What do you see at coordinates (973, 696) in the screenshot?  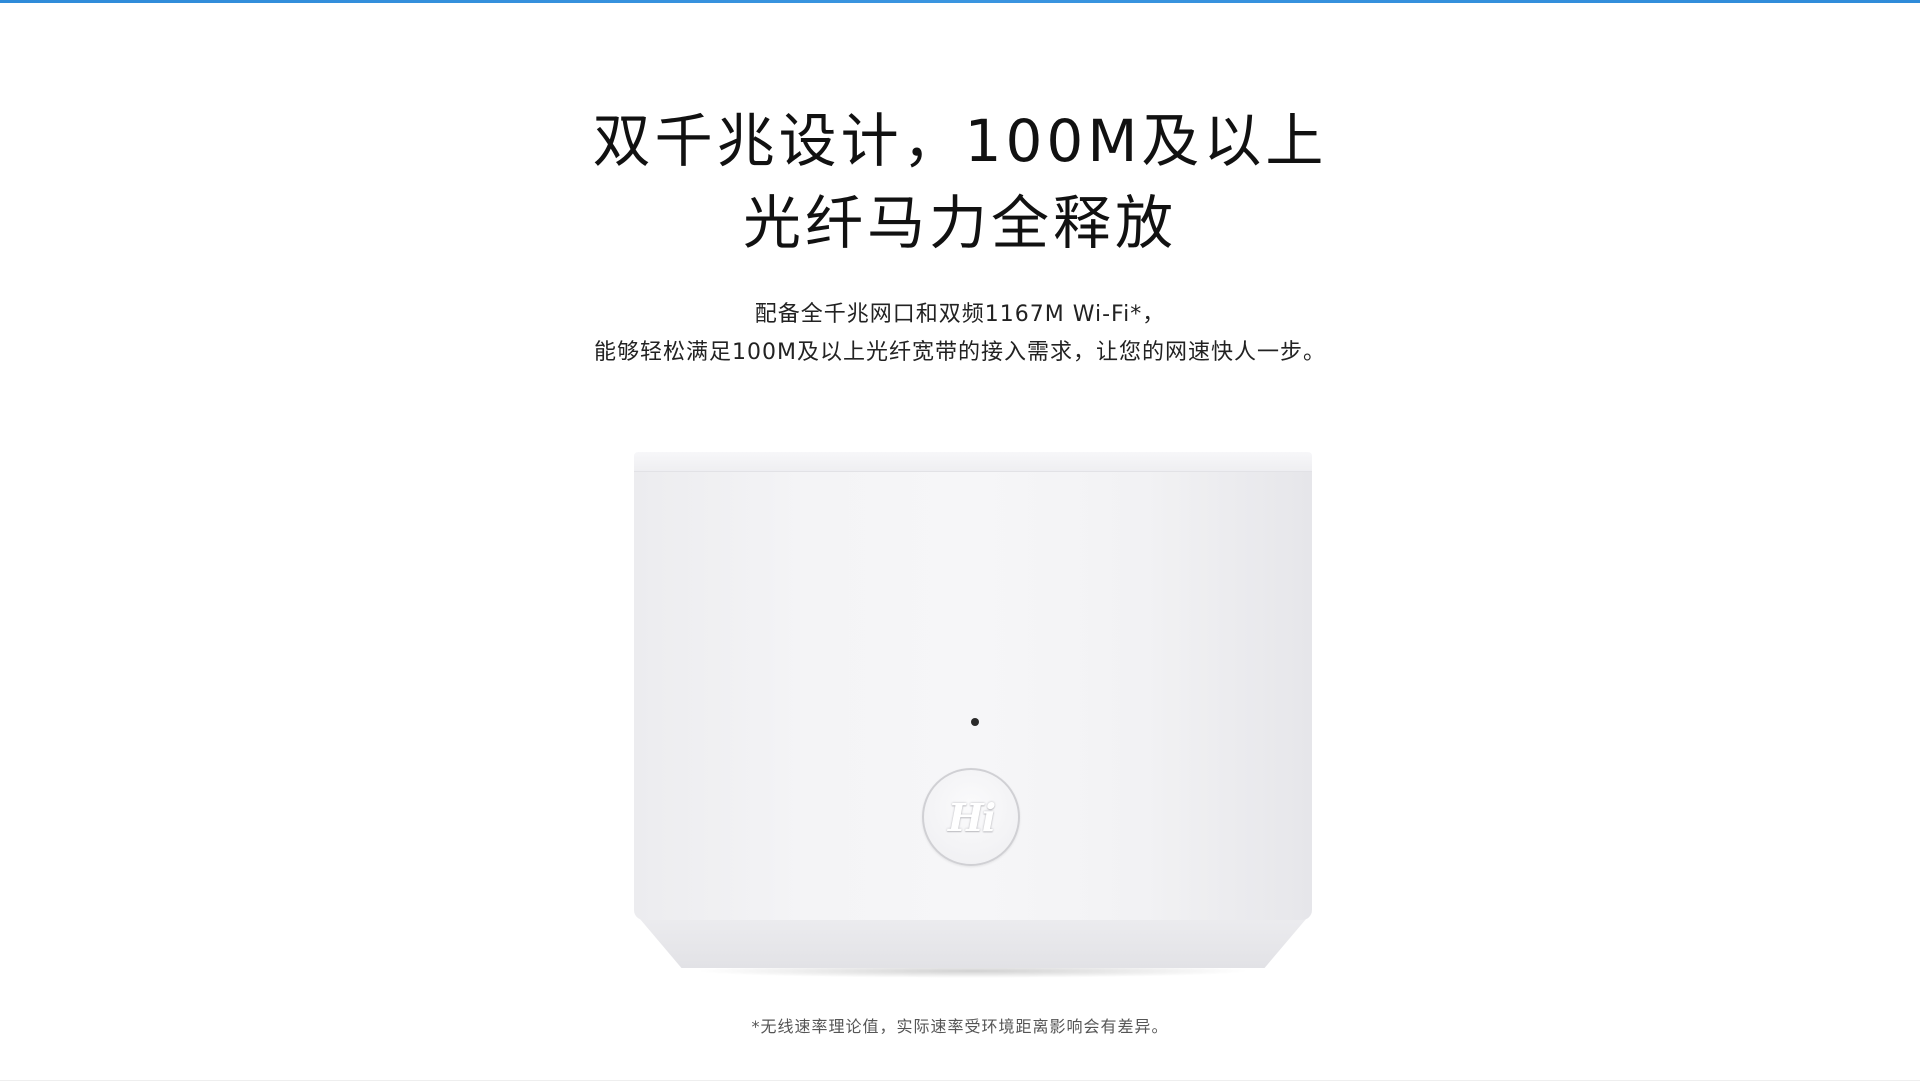 I see `router-body: Hi` at bounding box center [973, 696].